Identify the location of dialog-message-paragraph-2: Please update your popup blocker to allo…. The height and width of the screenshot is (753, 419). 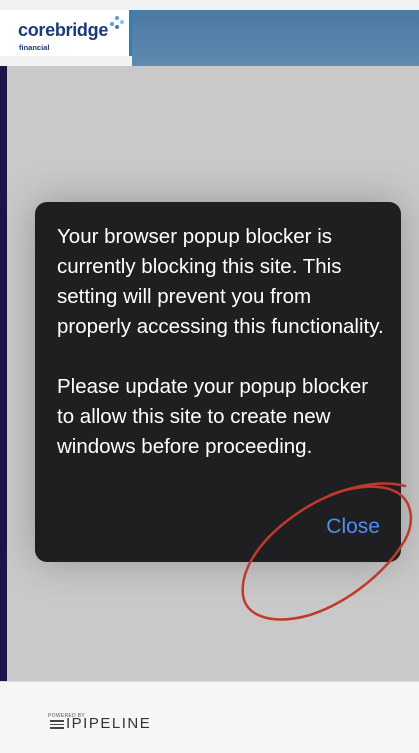
(213, 416).